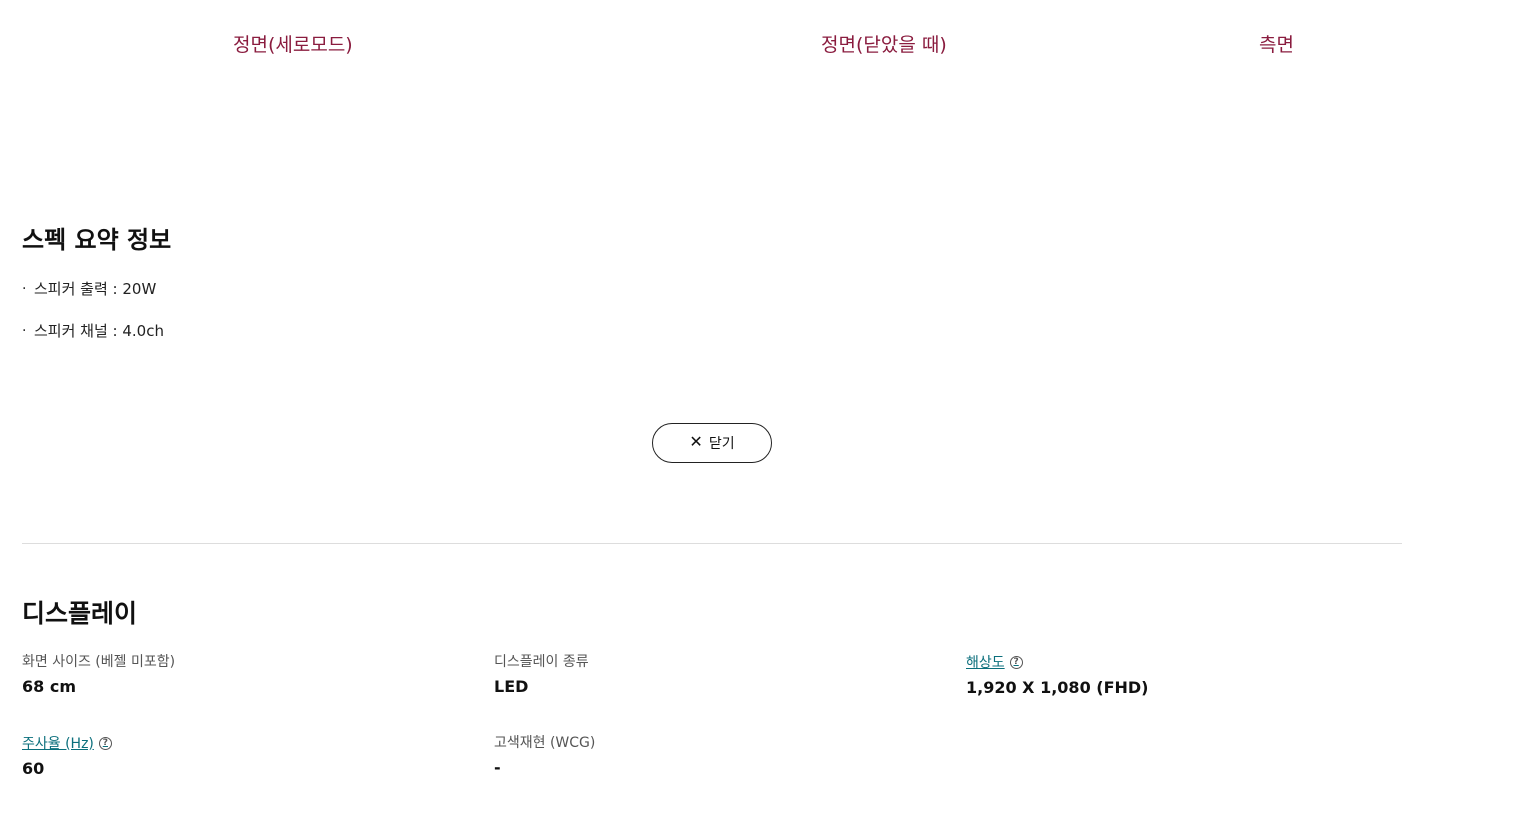 This screenshot has height=837, width=1536. I want to click on spec-screen-size: 화면 사이즈 (베젤 미포함) 68 cm, so click(98, 673).